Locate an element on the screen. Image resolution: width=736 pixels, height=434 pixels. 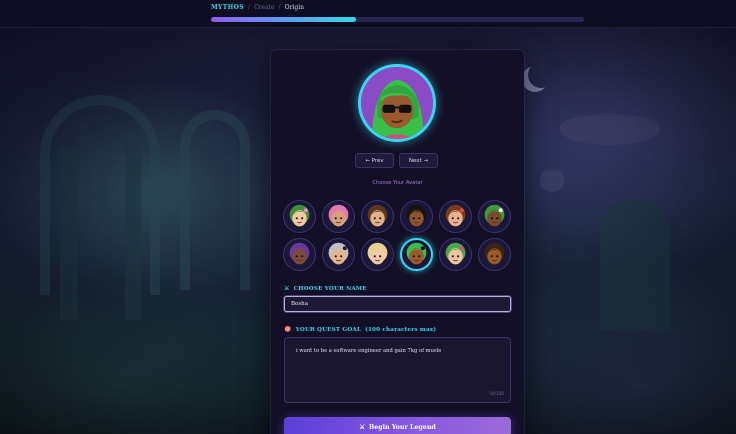
selected-avatar-preview is located at coordinates (397, 103).